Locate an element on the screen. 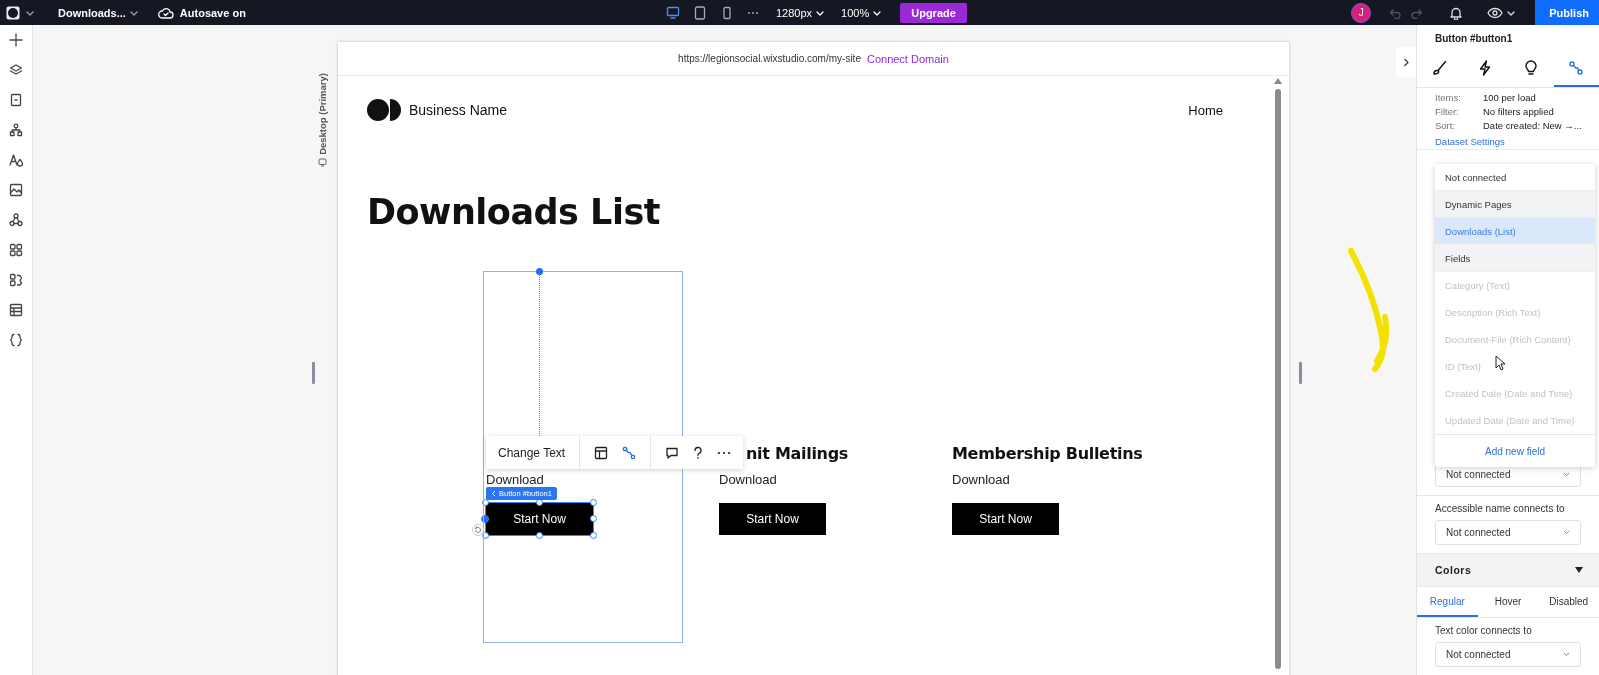 This screenshot has width=1599, height=675. site-url: https://legionsocial.wixstudio.com/my-site is located at coordinates (769, 58).